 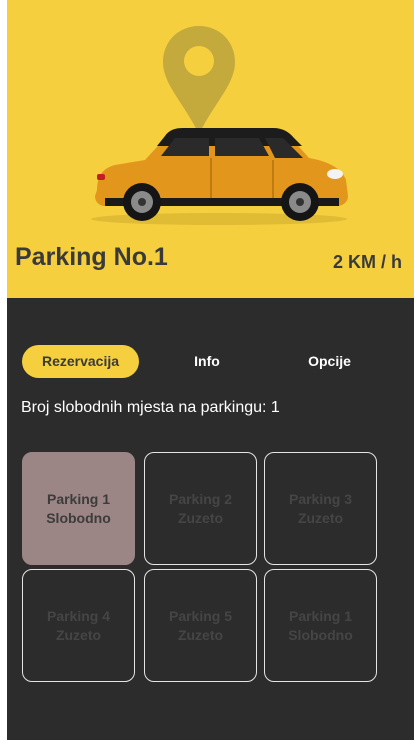 I want to click on parking-spot-card: Parking 5 Zuzeto, so click(x=200, y=625).